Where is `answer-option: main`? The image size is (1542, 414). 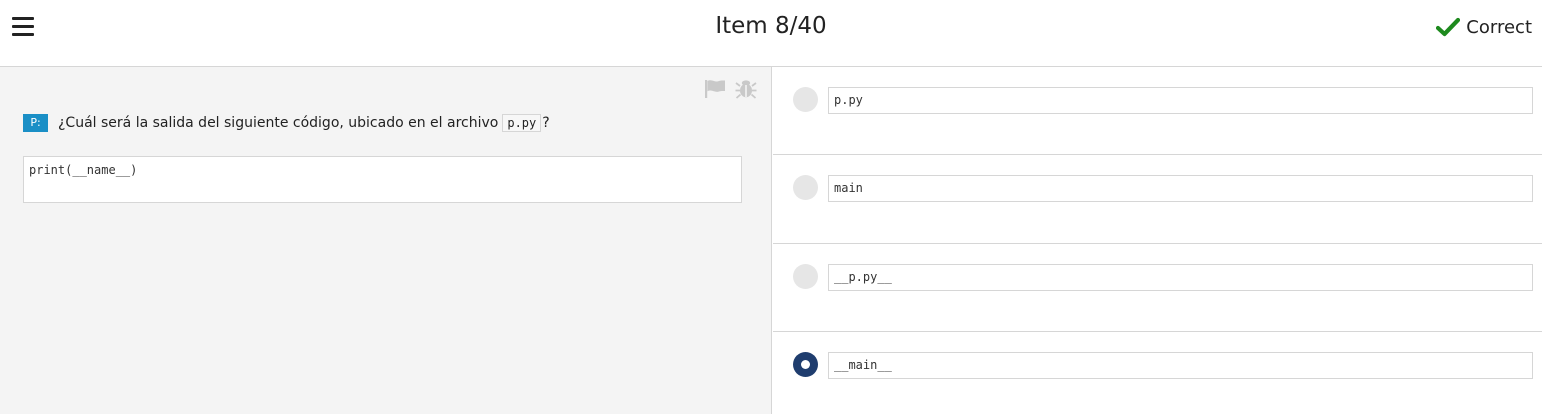
answer-option: main is located at coordinates (1157, 199).